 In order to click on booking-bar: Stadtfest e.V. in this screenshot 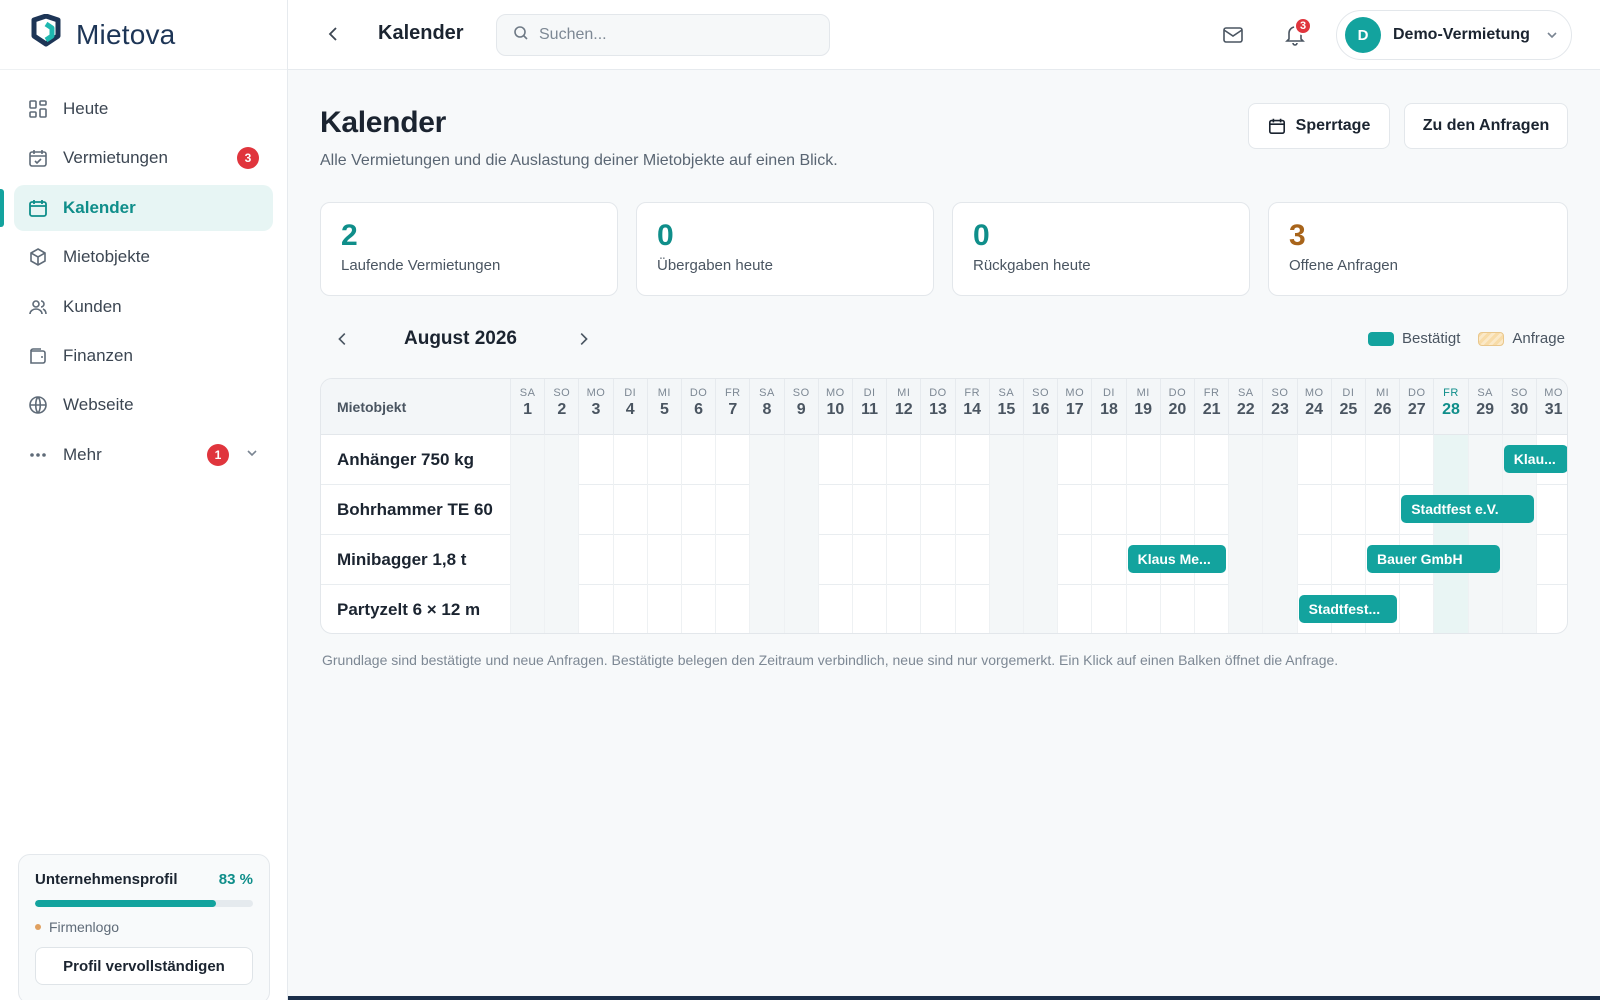, I will do `click(1467, 509)`.